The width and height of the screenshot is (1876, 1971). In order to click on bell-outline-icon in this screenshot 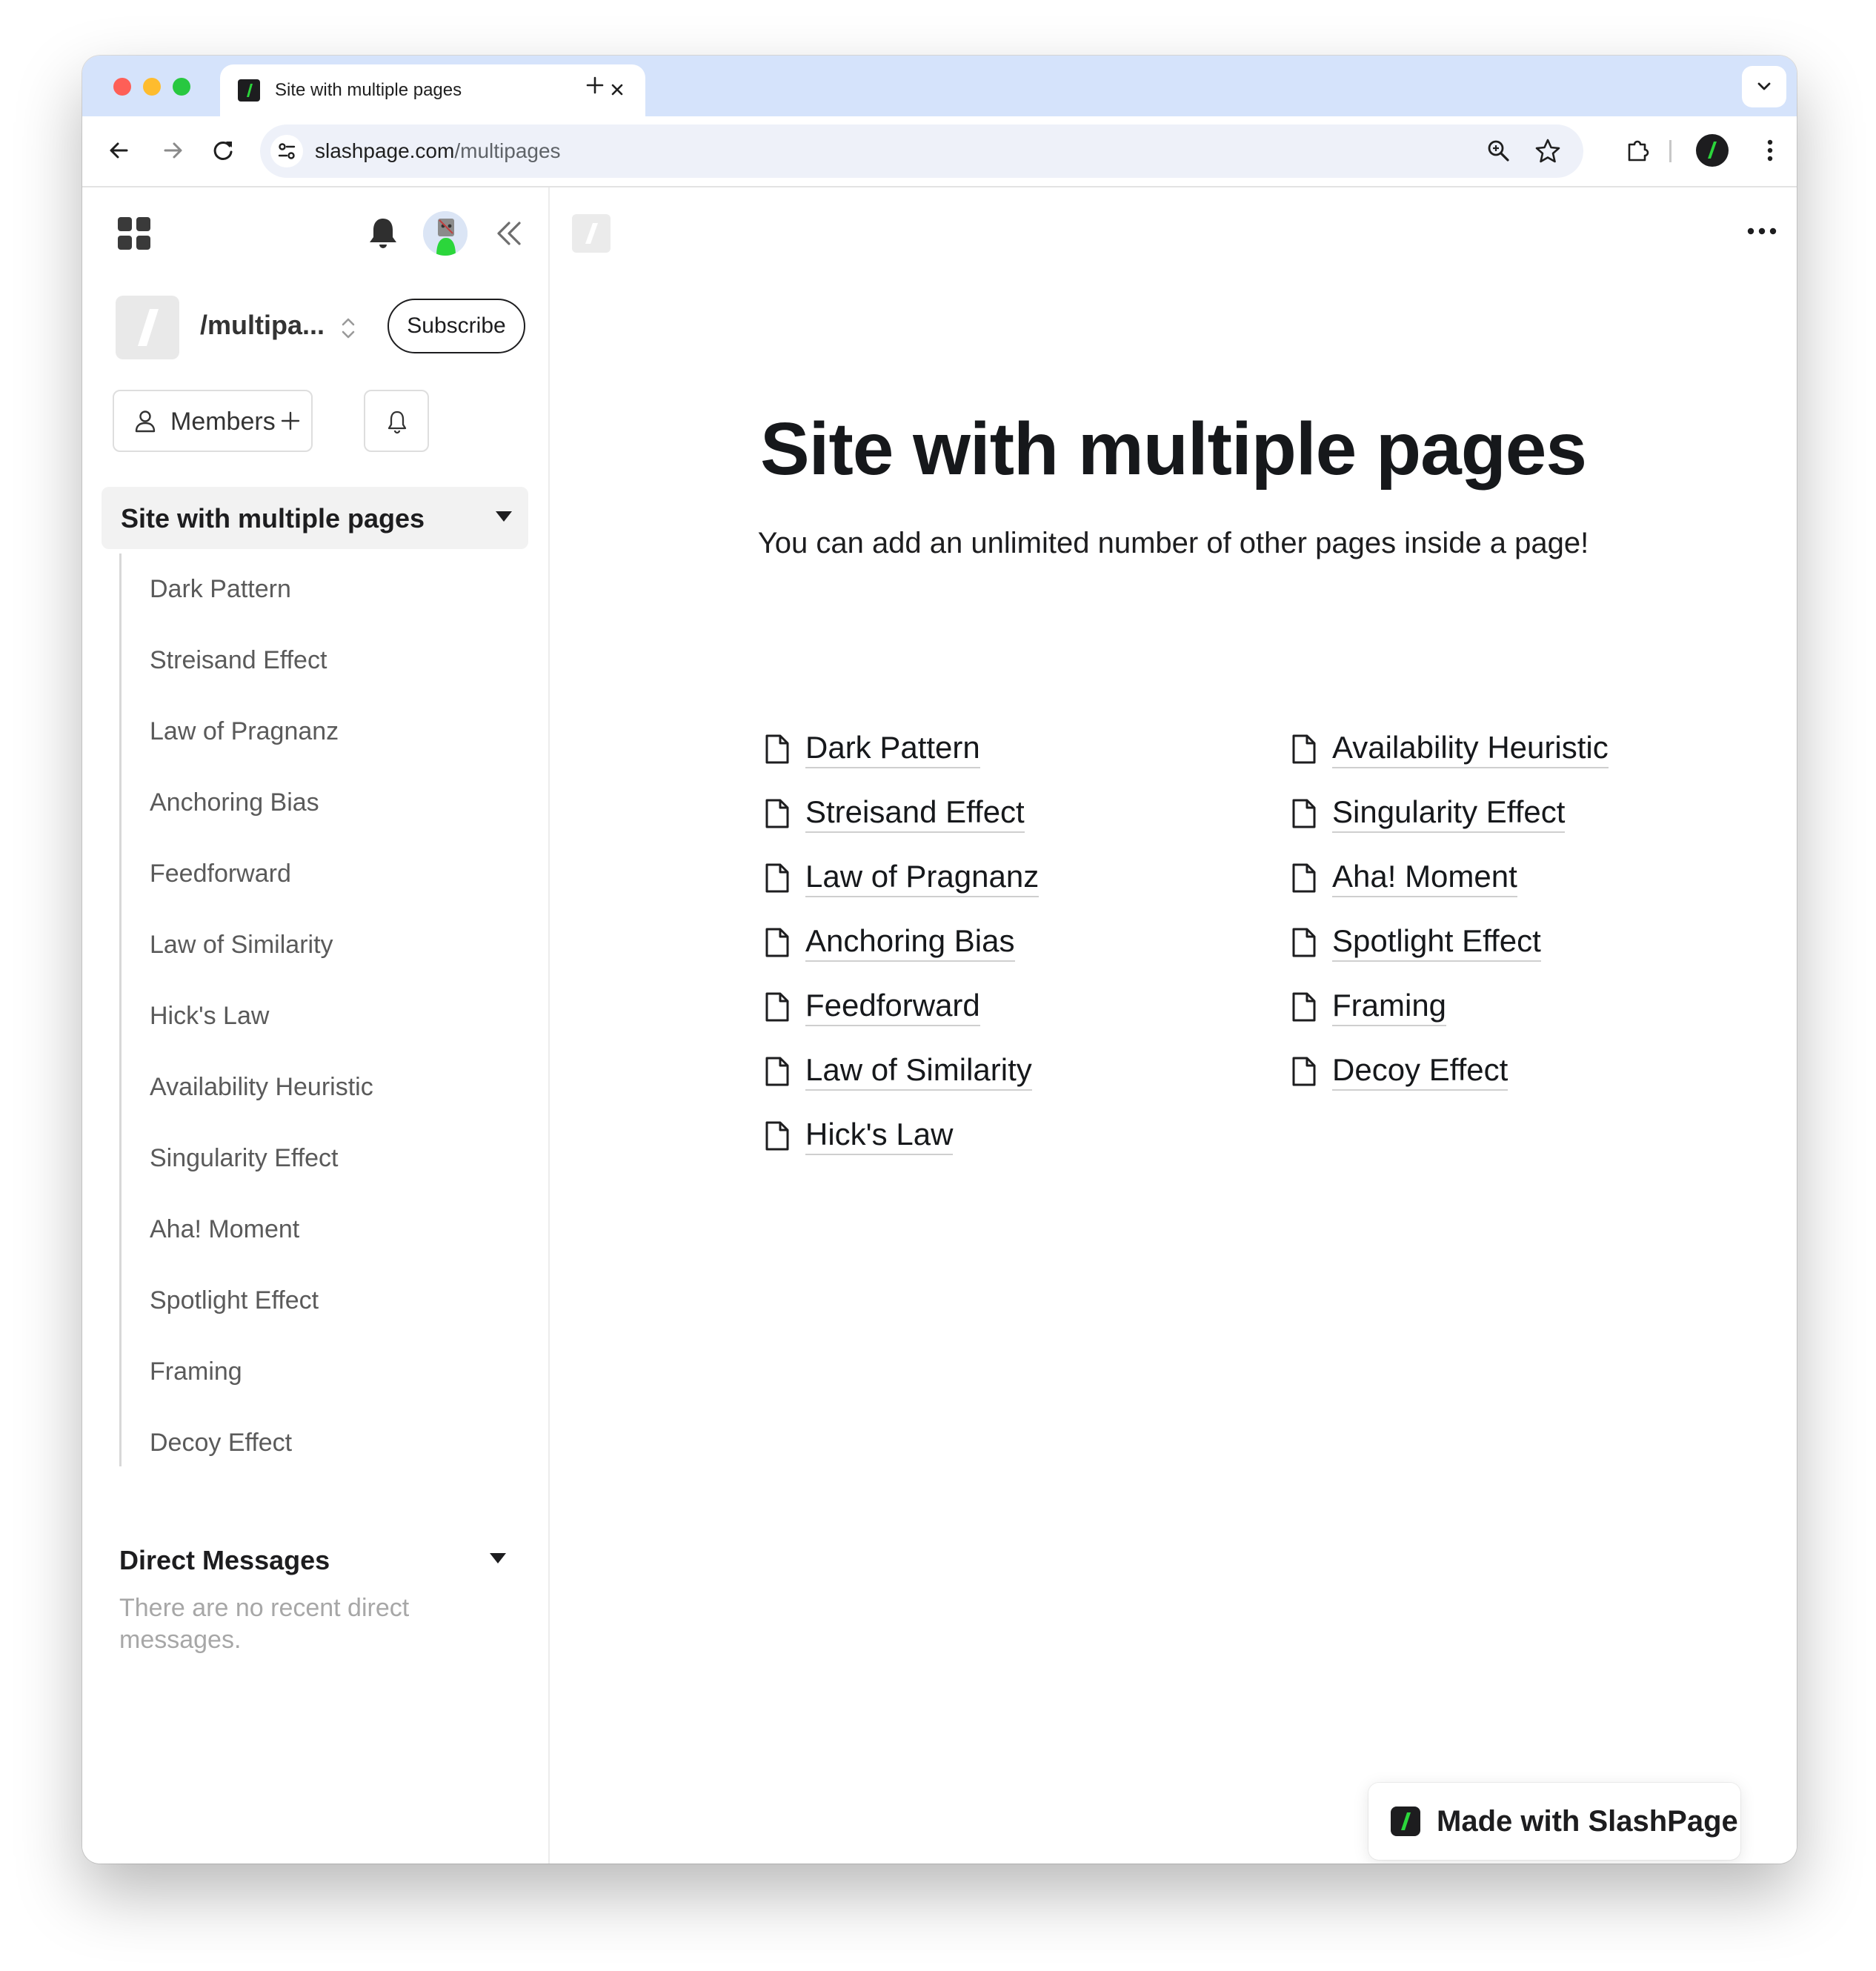, I will do `click(397, 422)`.